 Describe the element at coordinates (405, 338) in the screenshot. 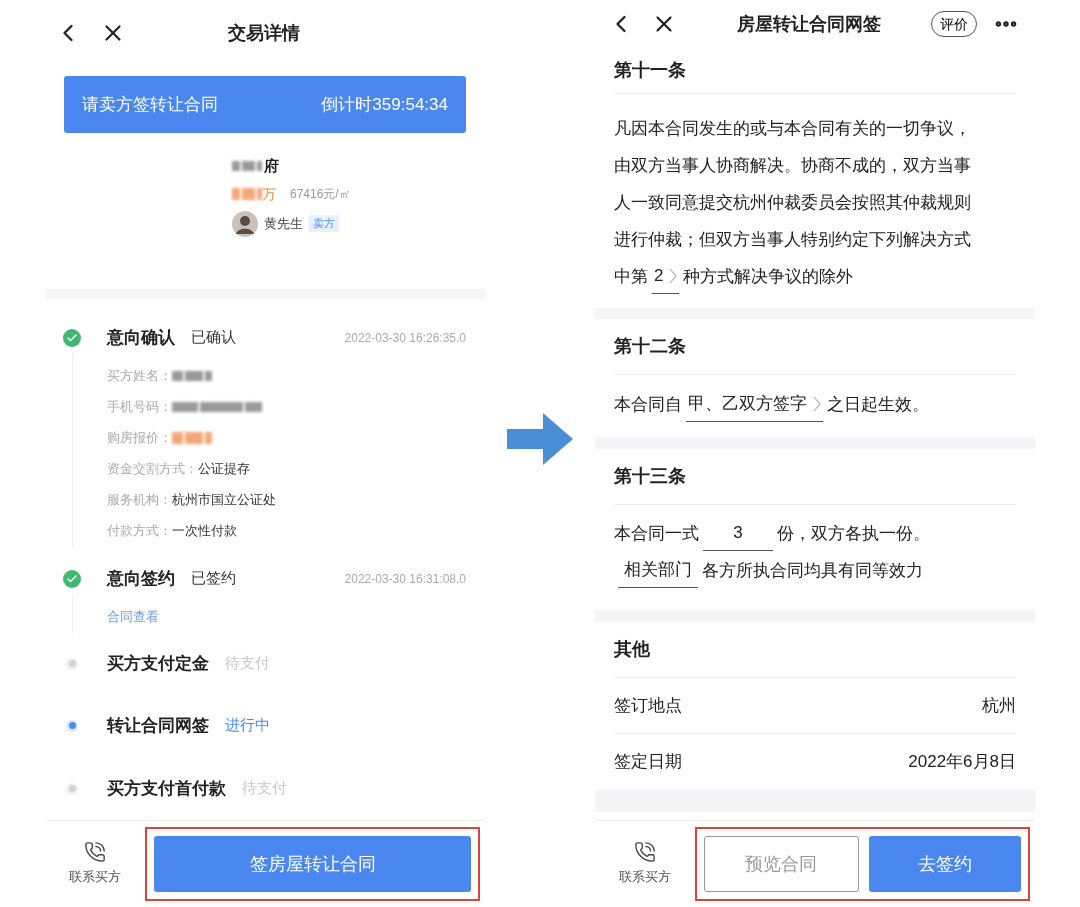

I see `step-time: 2022-03-30 16:26:35.0` at that location.